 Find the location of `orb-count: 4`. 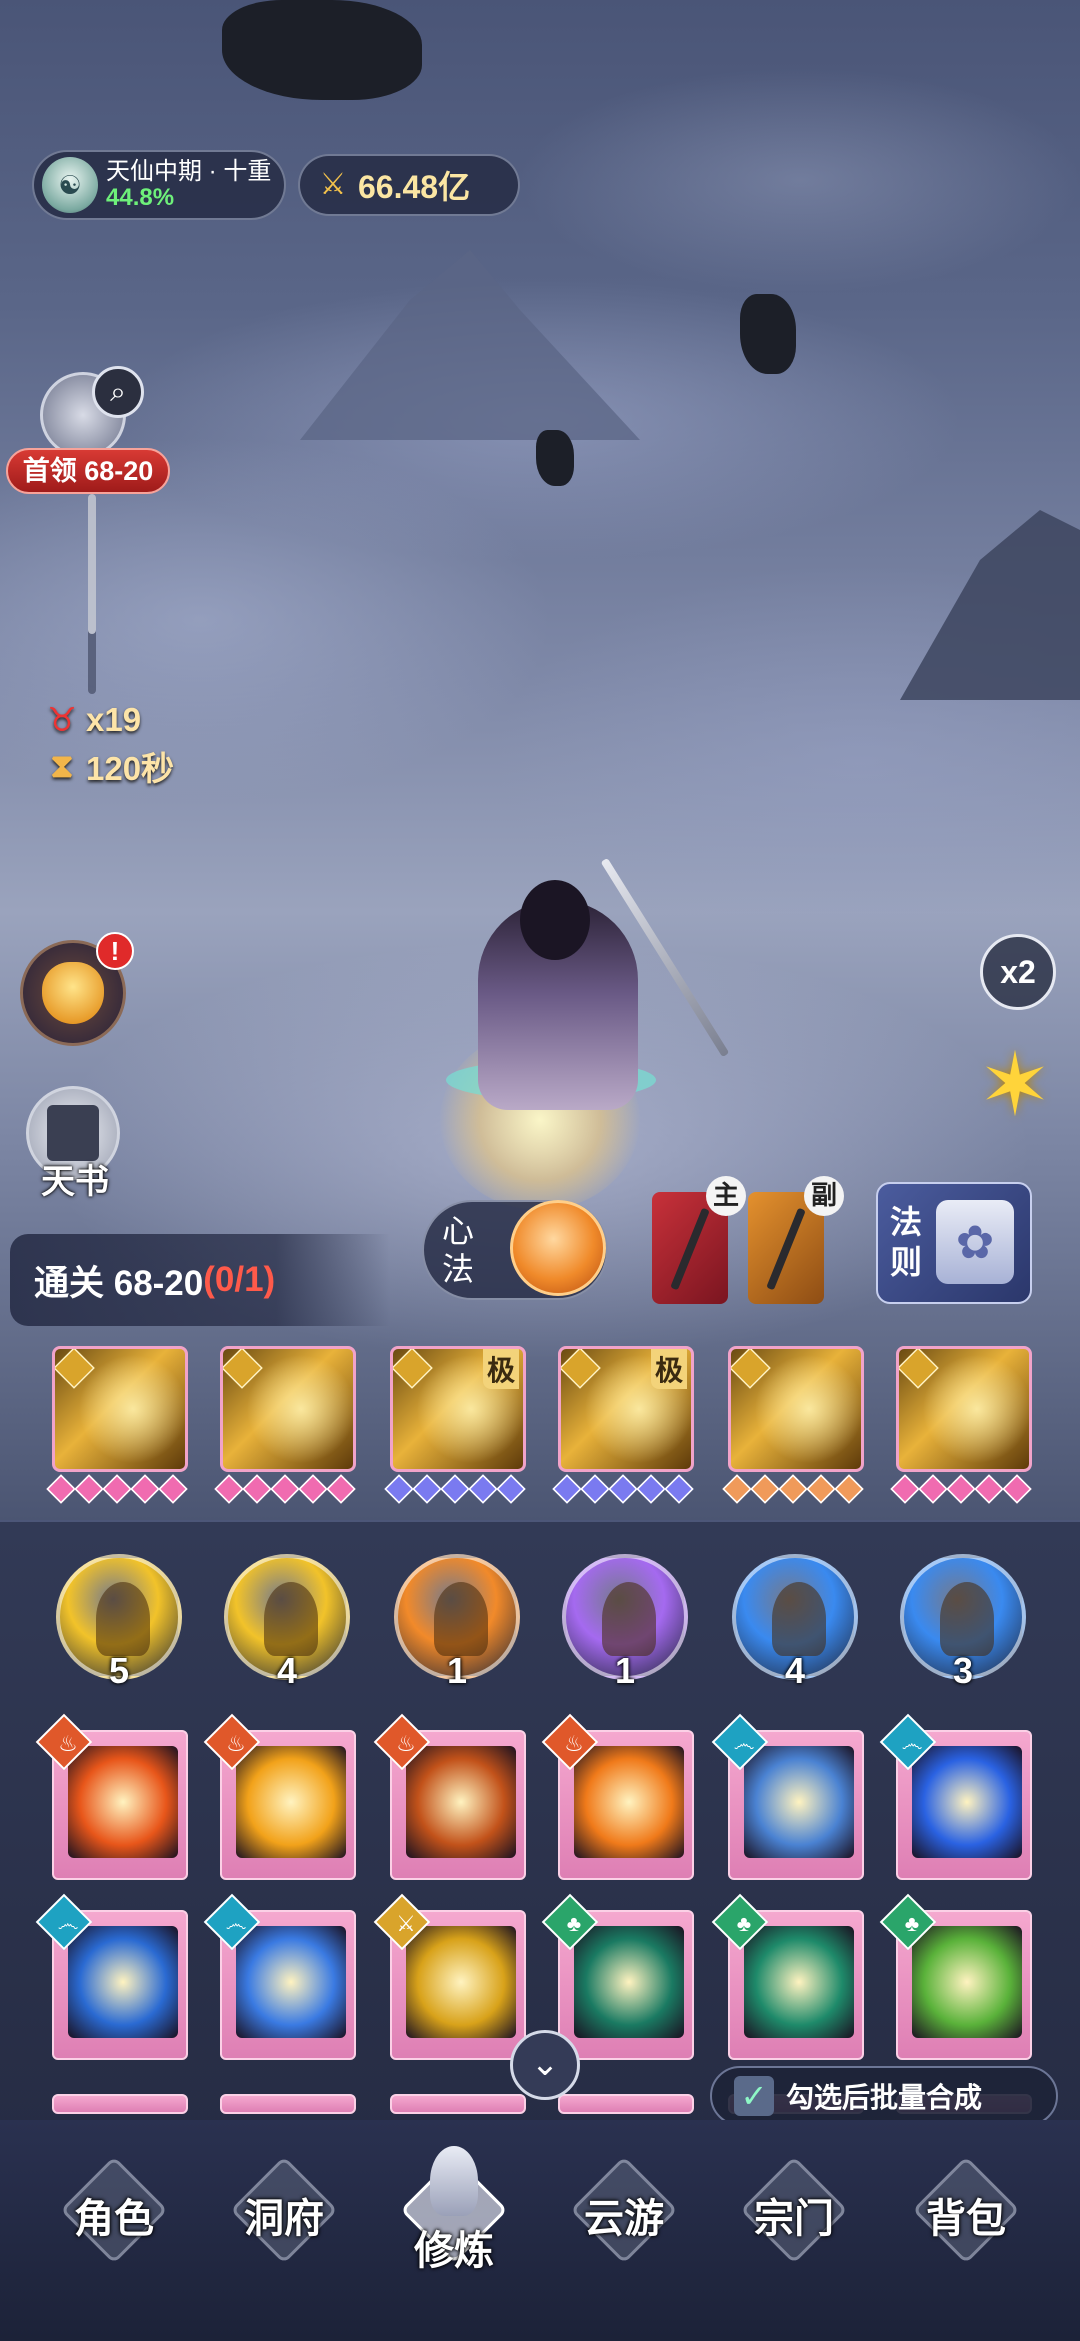

orb-count: 4 is located at coordinates (795, 1670).